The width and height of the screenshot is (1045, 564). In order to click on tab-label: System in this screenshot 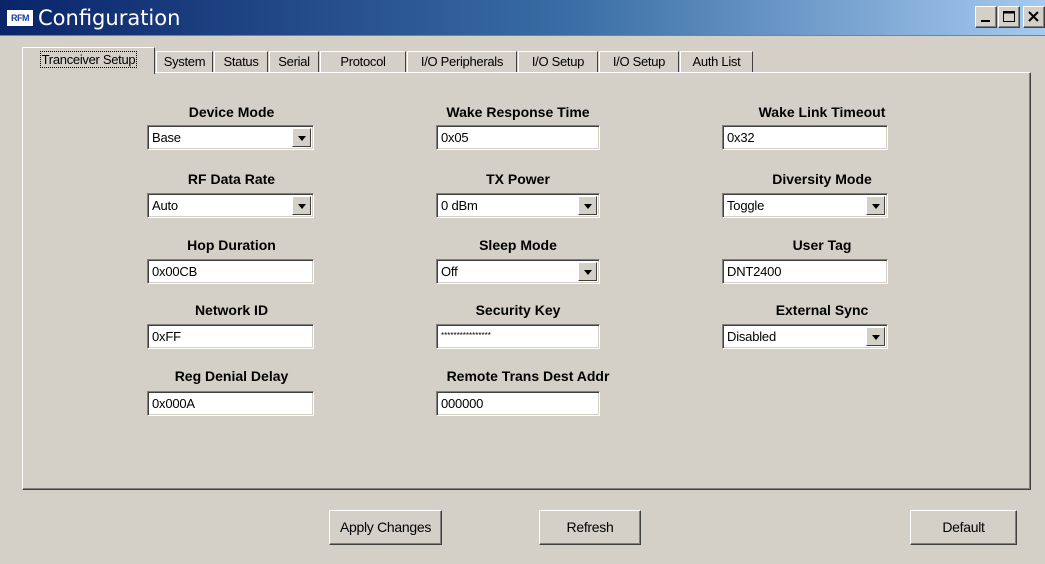, I will do `click(184, 61)`.